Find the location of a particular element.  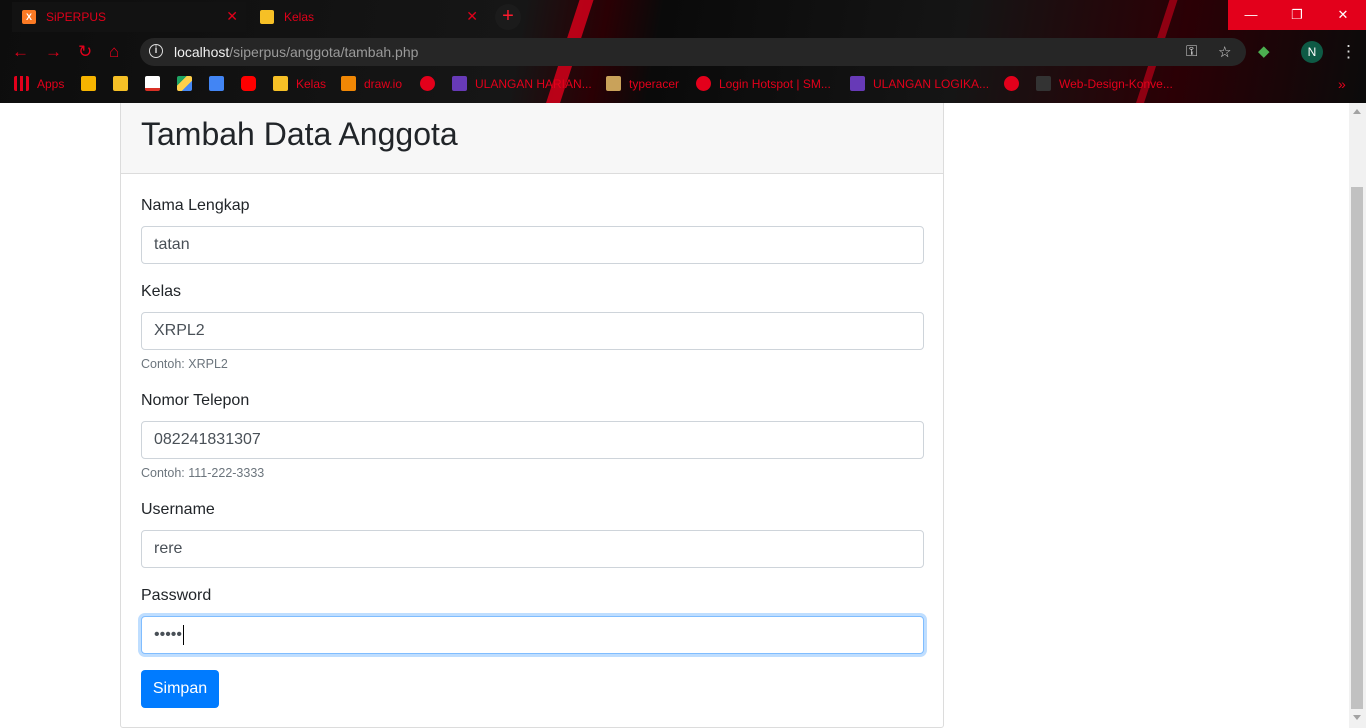

youtube-icon is located at coordinates (248, 83).